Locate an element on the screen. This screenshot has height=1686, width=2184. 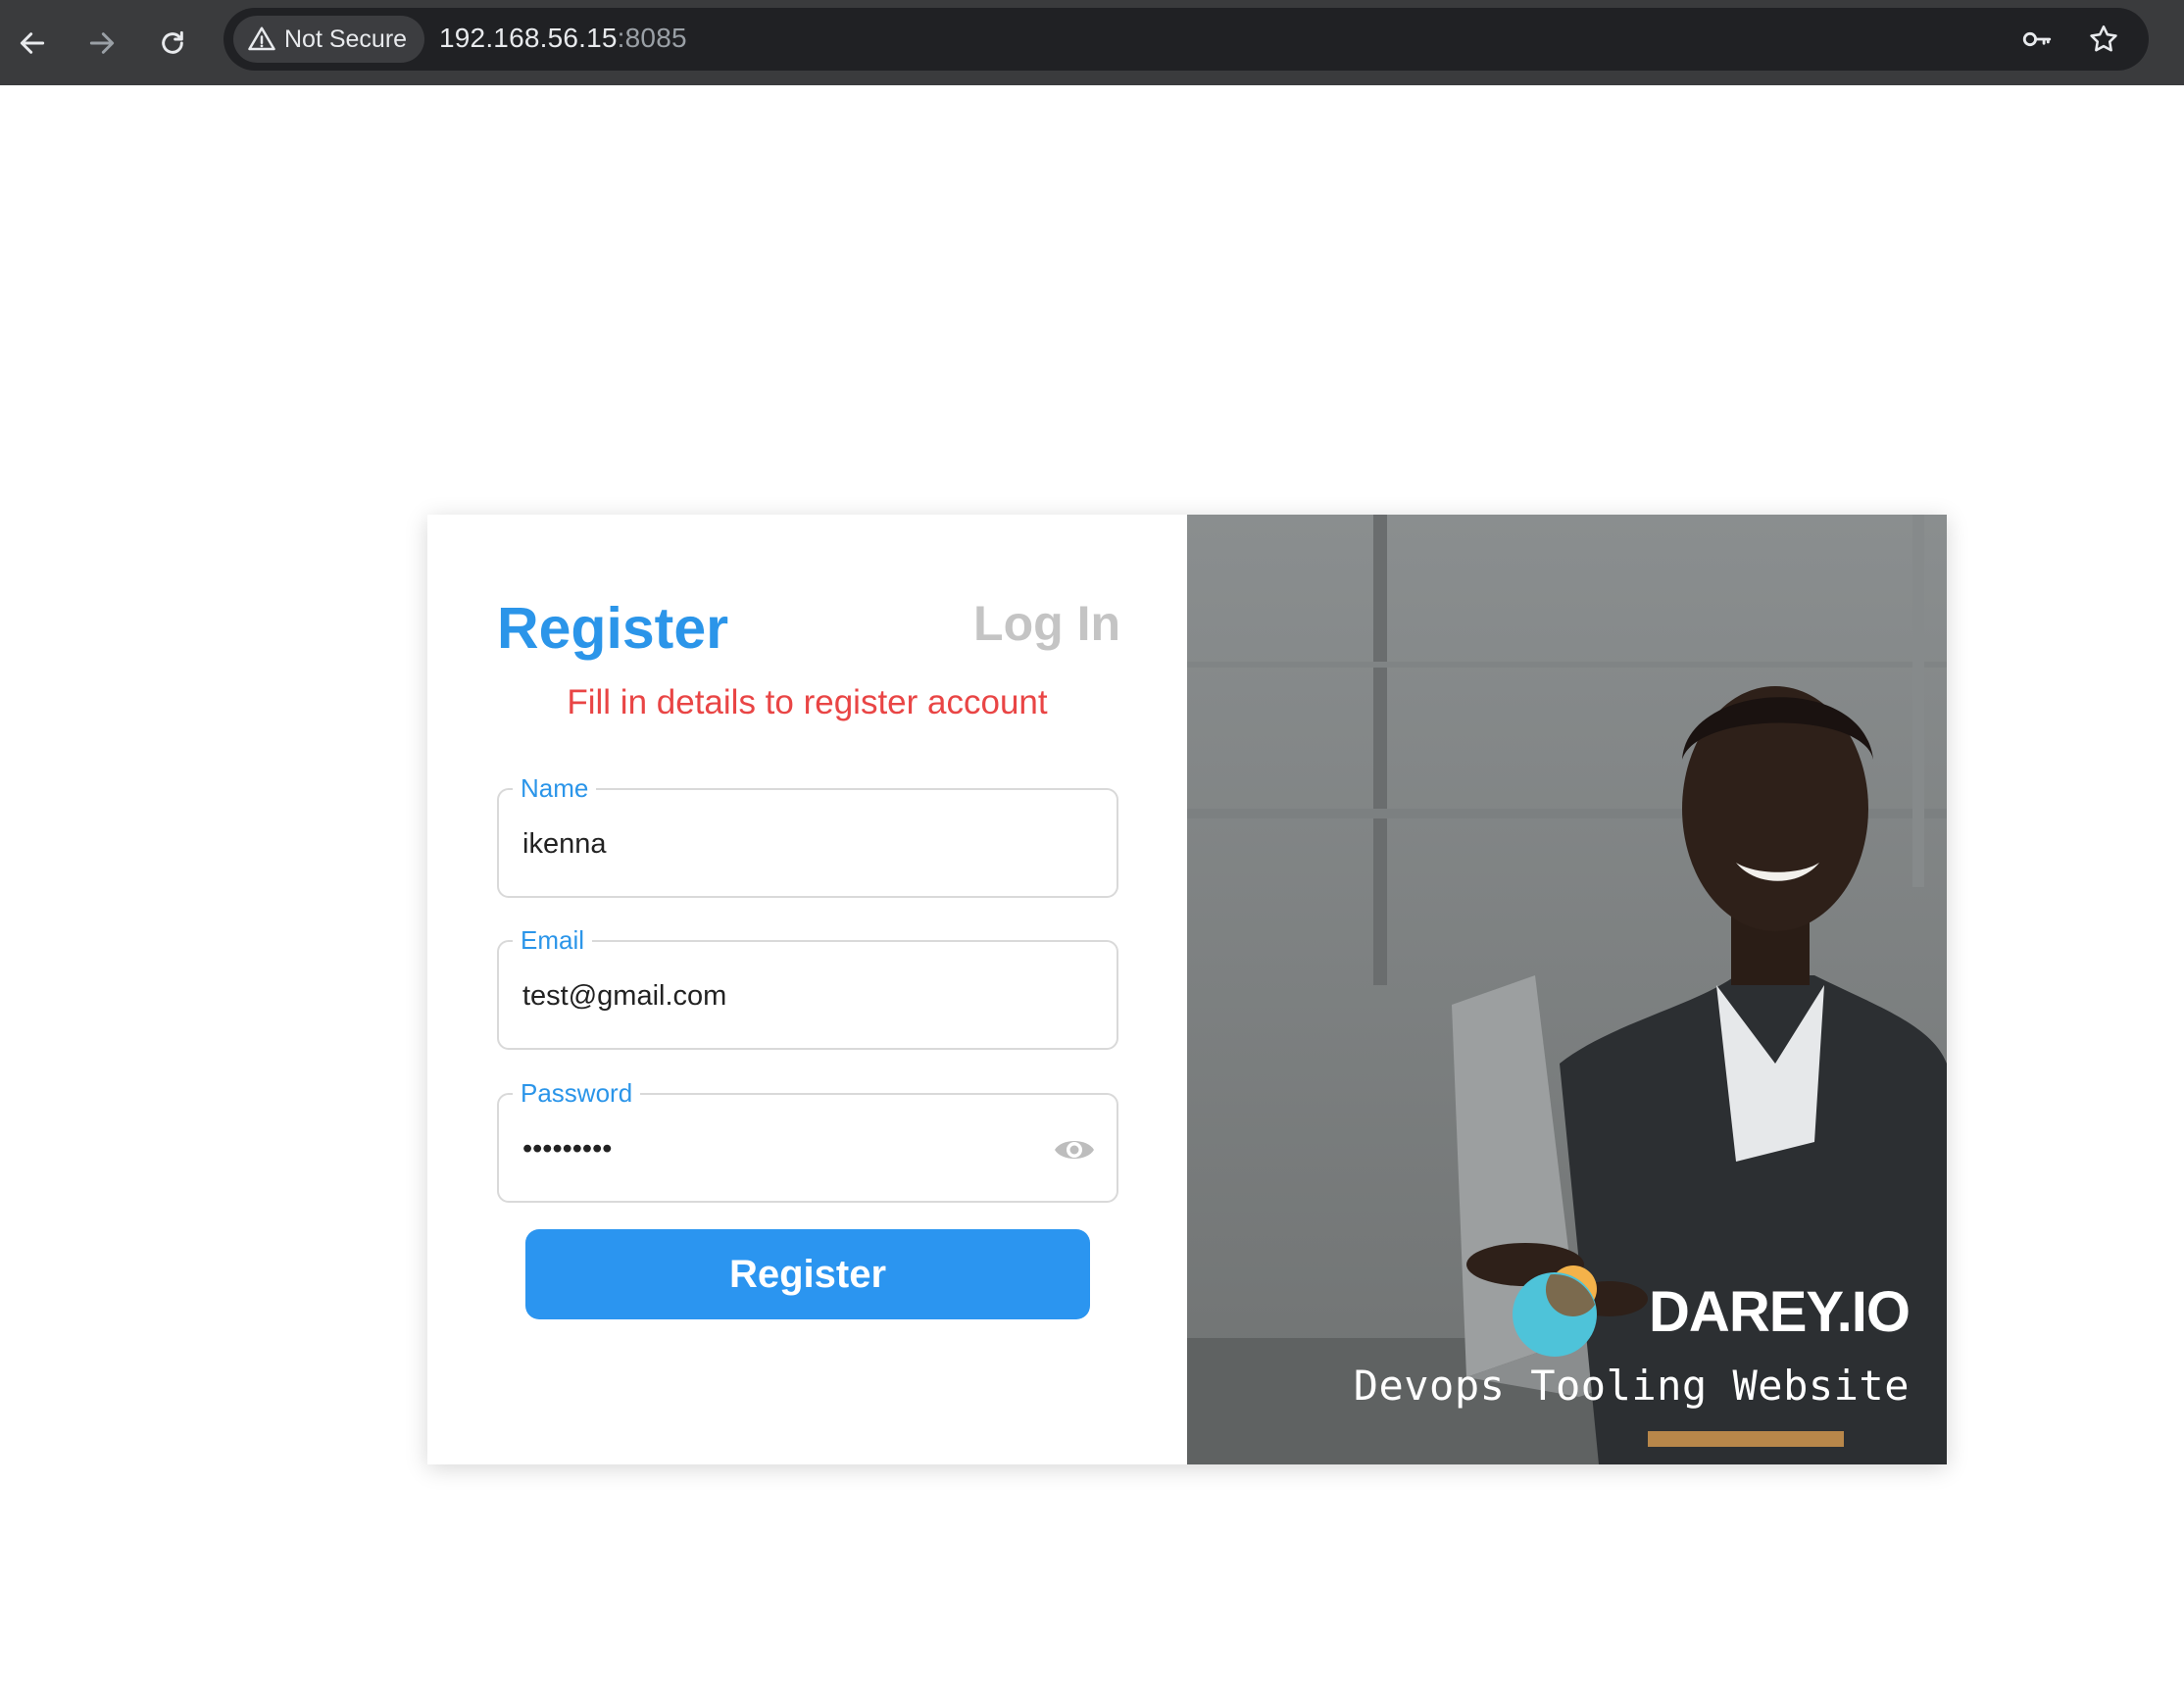
email-input is located at coordinates (796, 996).